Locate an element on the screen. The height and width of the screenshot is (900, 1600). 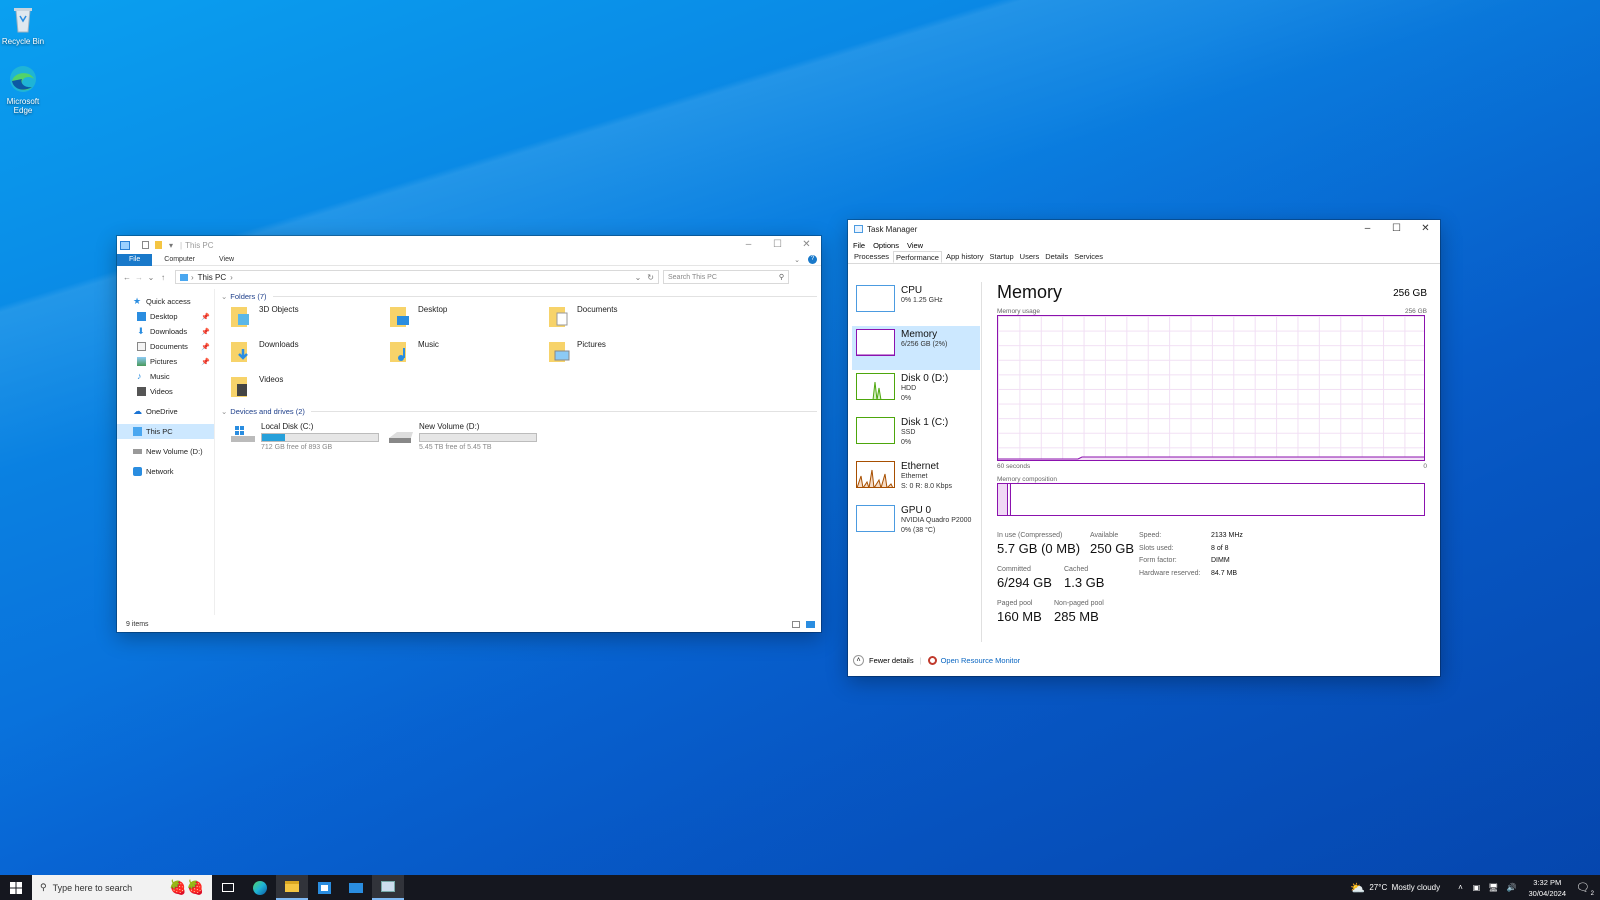
folder-documents: Documents is located at coordinates (626, 318).